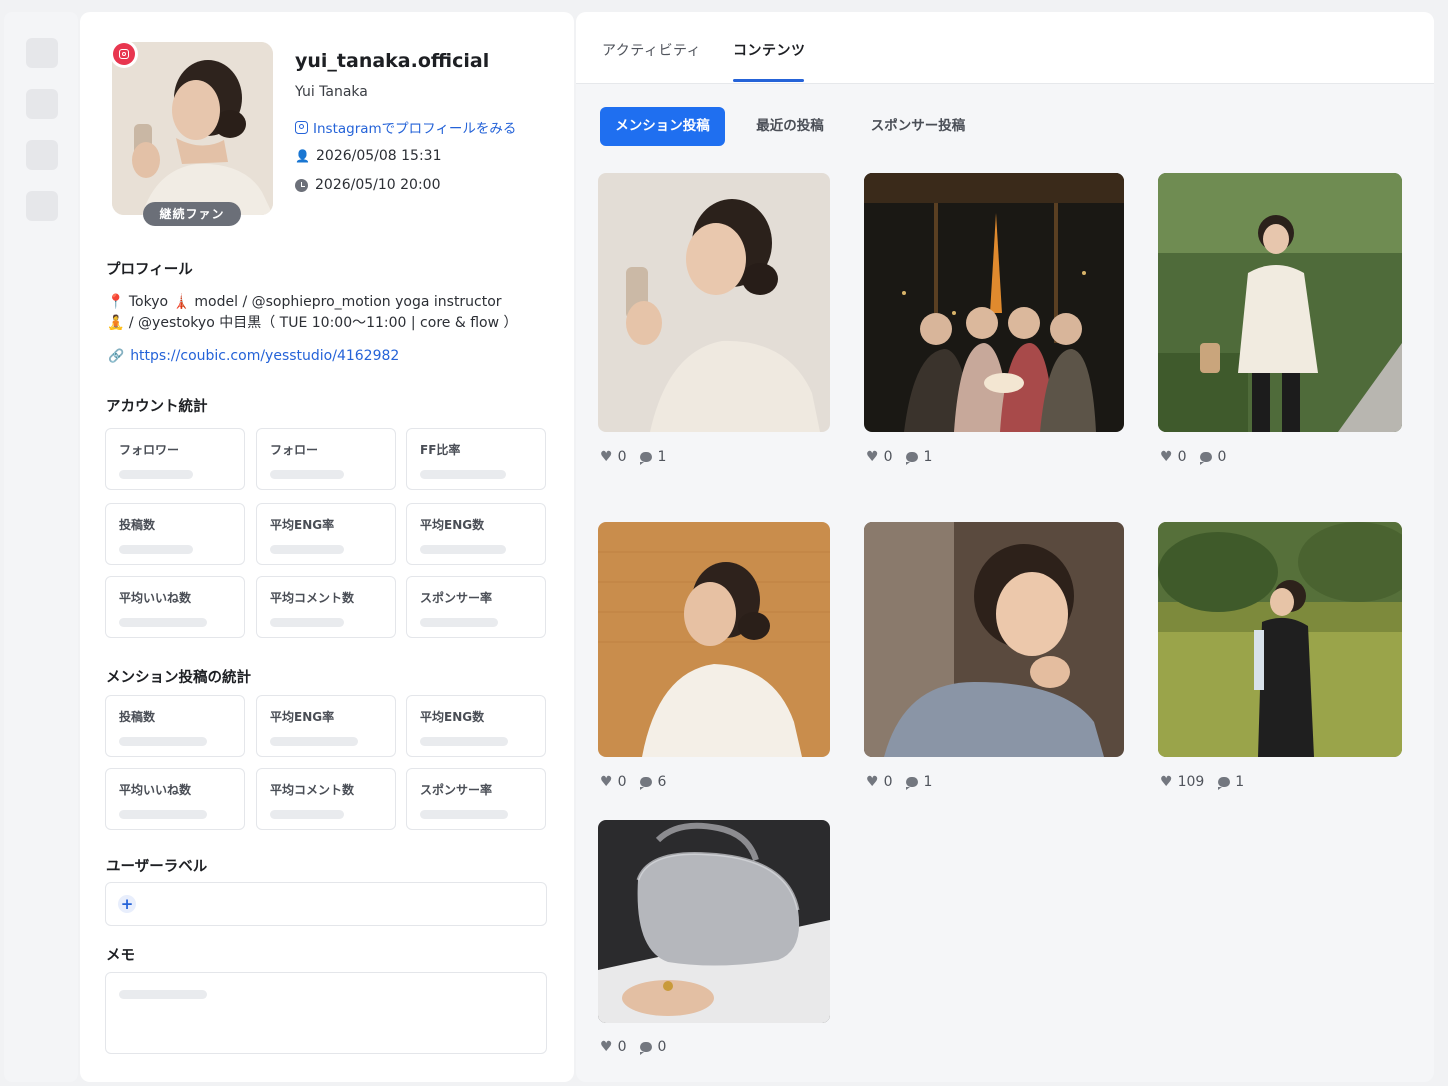  I want to click on bio-link: 🔗 https://coubic.com/yesstudio/4162982, so click(253, 356).